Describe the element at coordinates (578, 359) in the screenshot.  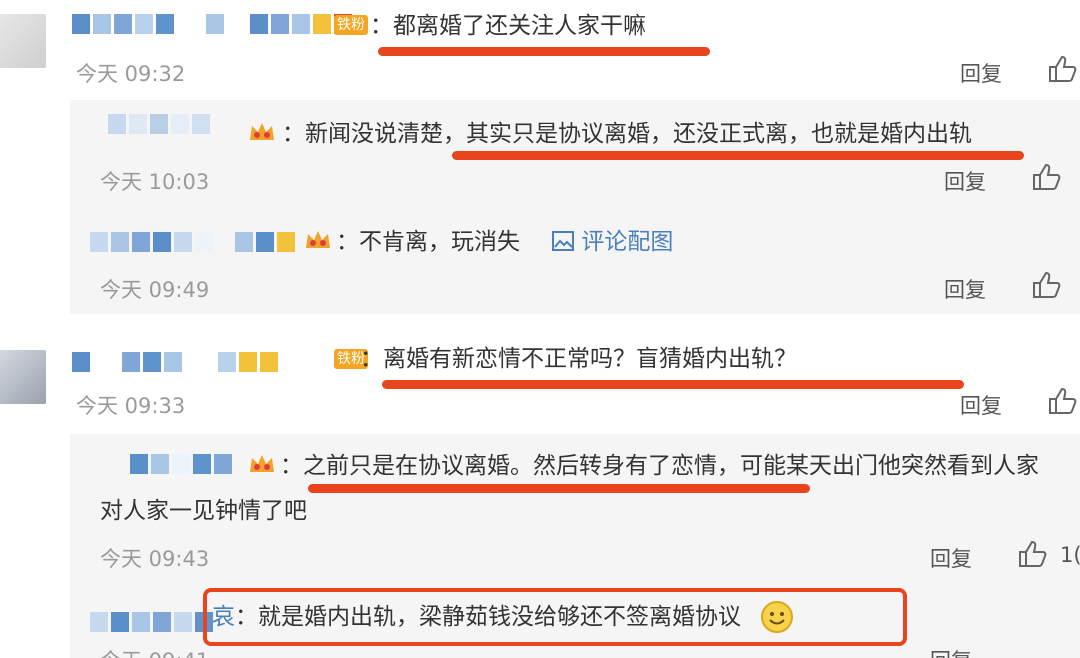
I see `comment-text: ：离婚有新恋情不正常吗？盲猜婚内出轨？` at that location.